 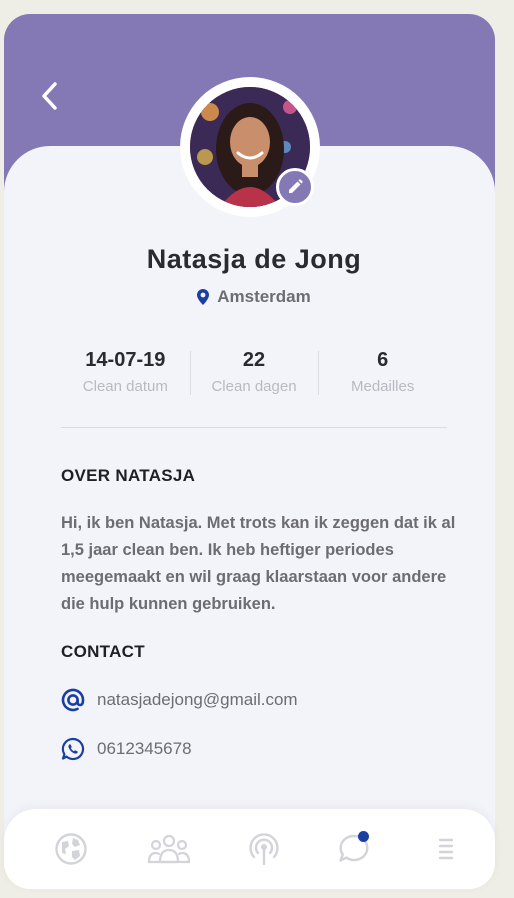 What do you see at coordinates (383, 360) in the screenshot?
I see `stat-value: 6` at bounding box center [383, 360].